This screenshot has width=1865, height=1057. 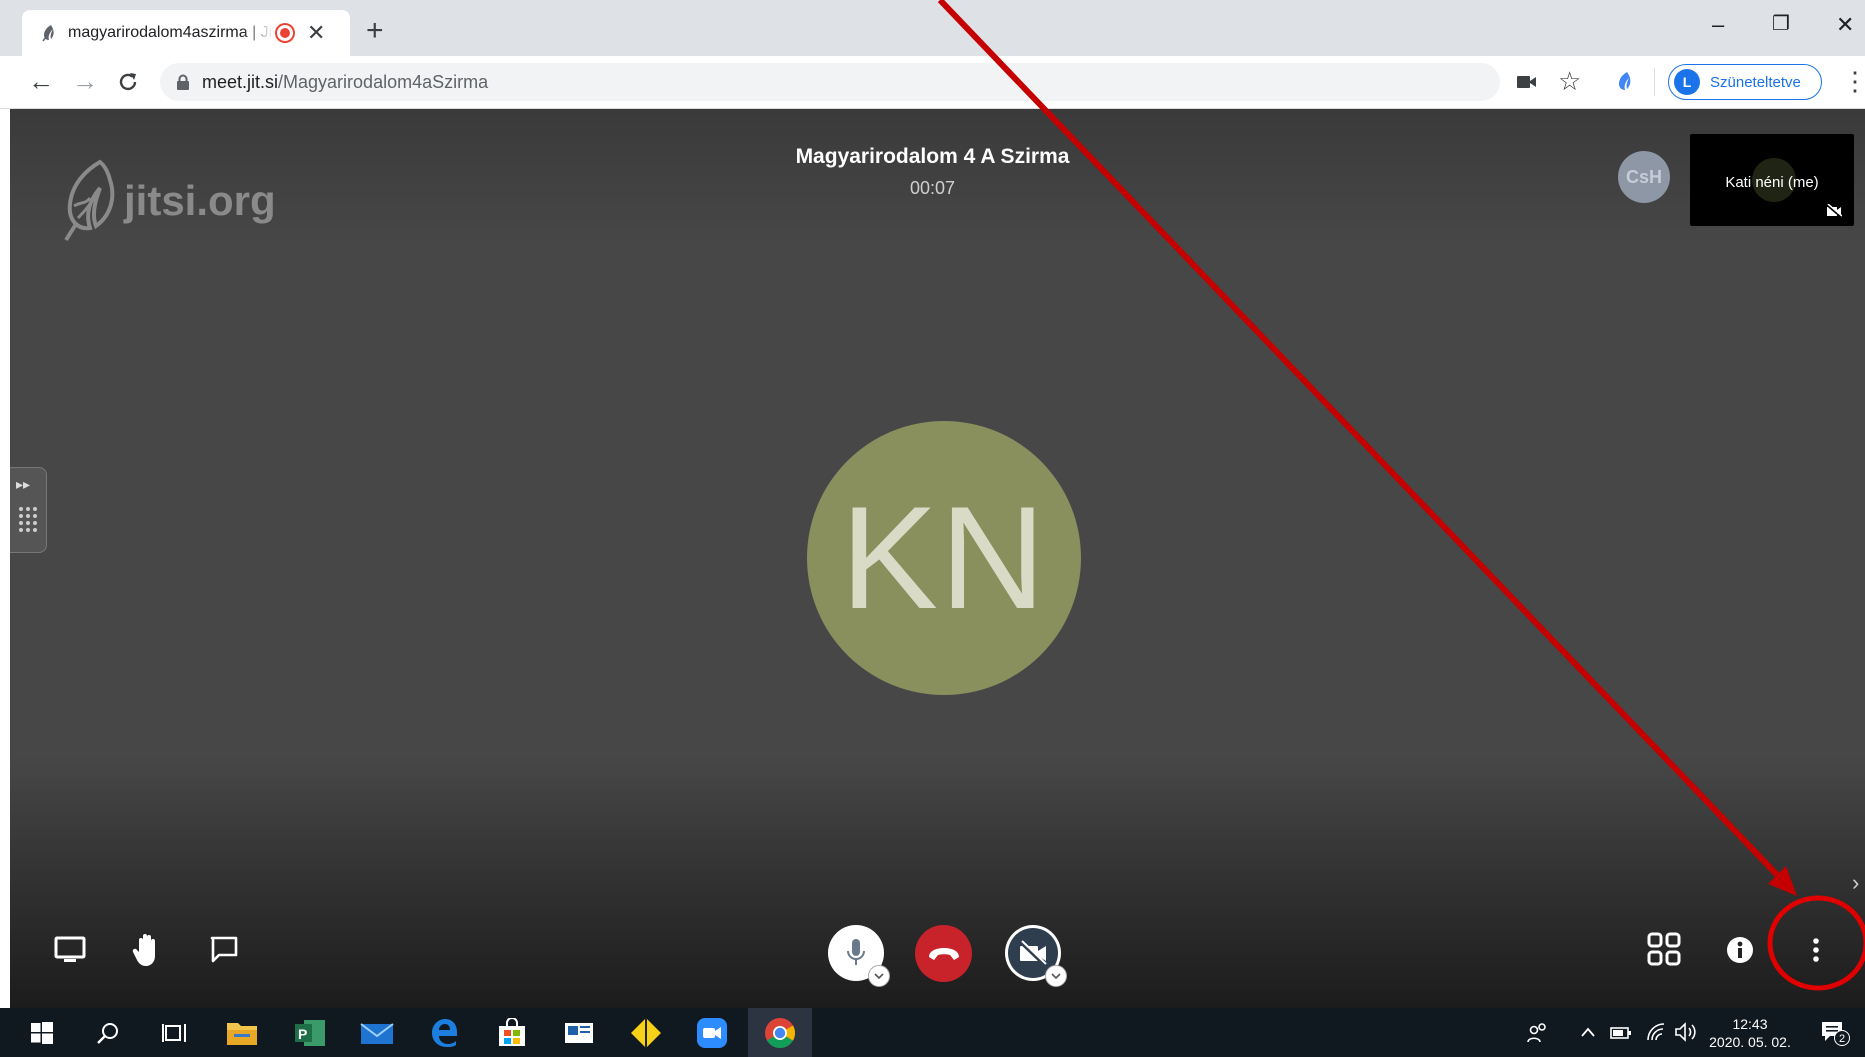 I want to click on close-window-button: ✕, so click(x=1845, y=25).